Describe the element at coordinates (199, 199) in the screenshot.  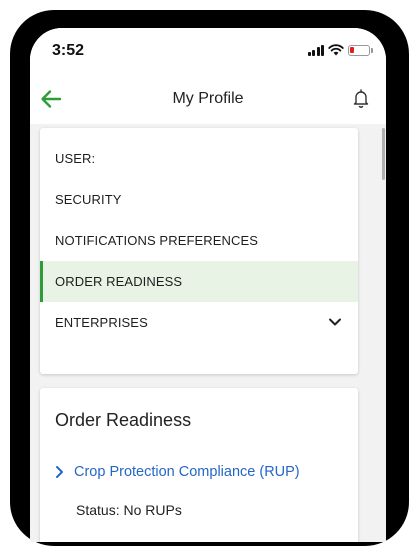
I see `menu-item-security: SECURITY` at that location.